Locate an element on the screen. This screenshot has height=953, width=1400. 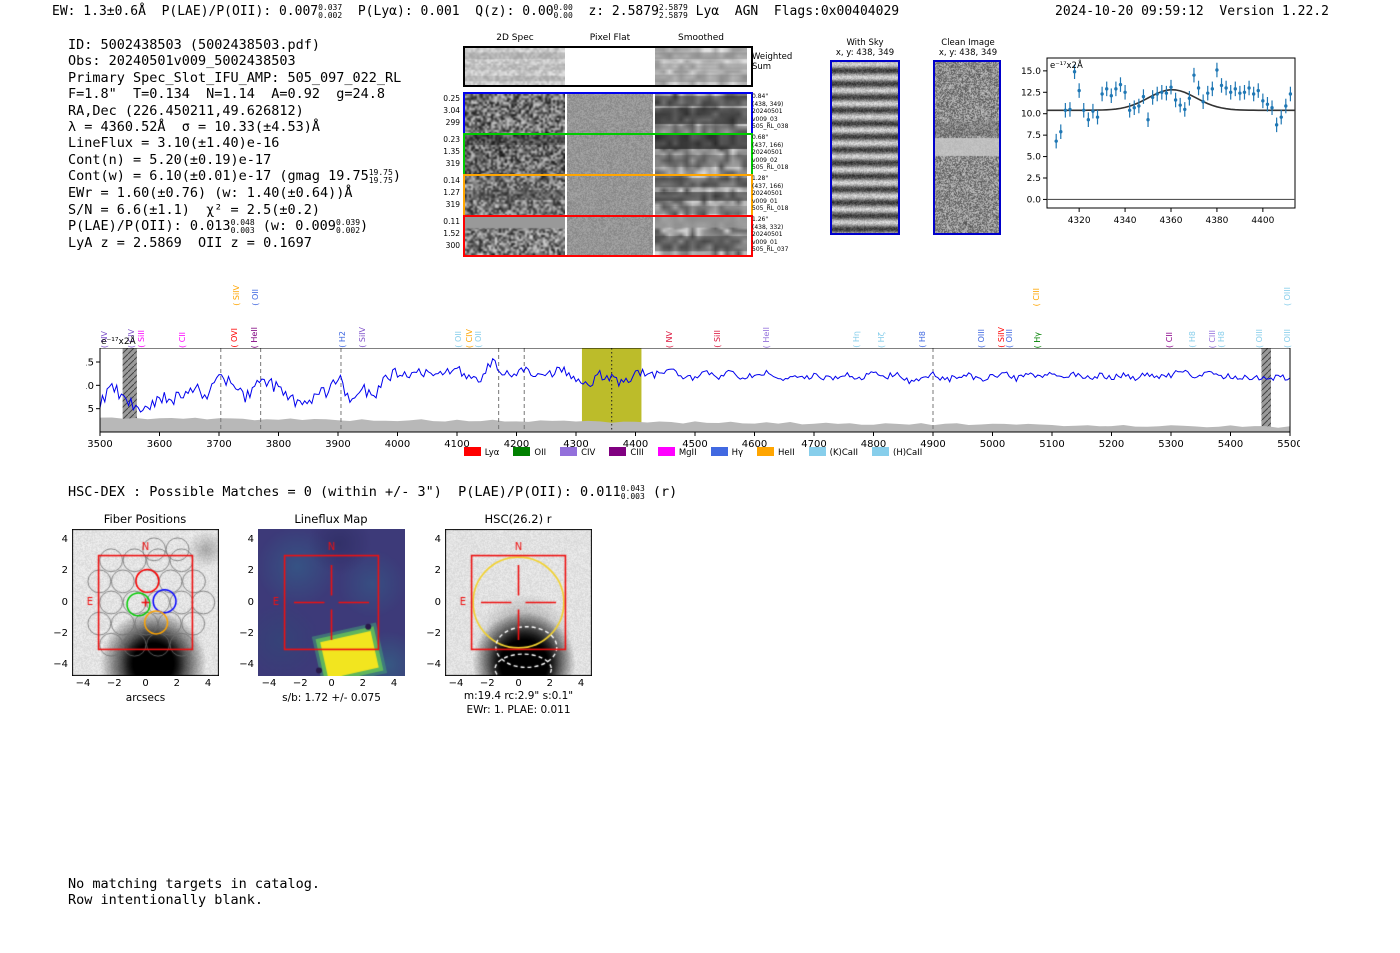
text-segment: λ = 4360.52Å σ = 10.33(±4.53)Å is located at coordinates (194, 127).